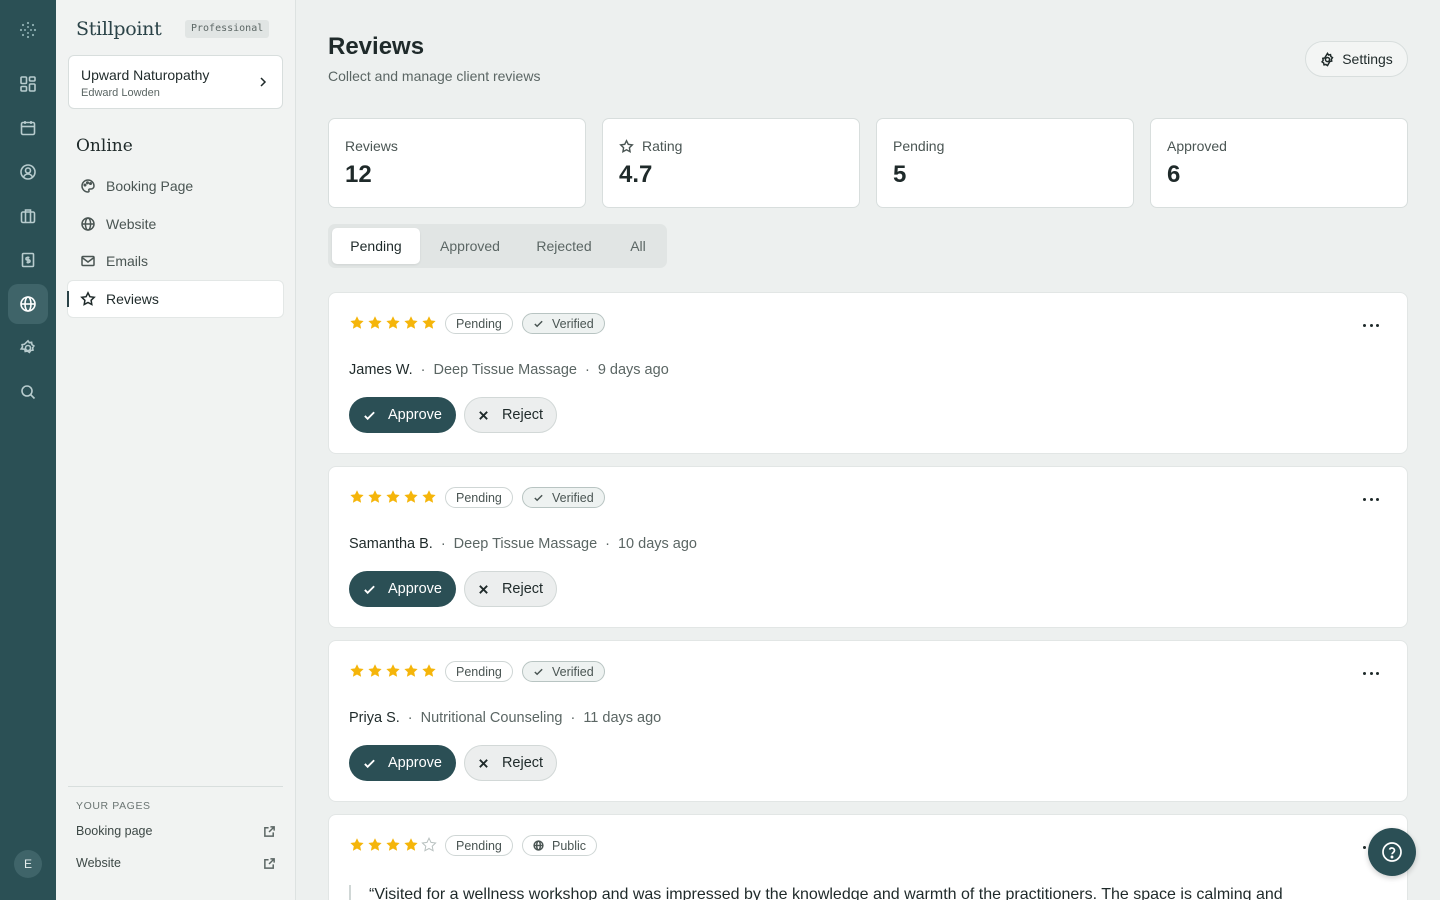  I want to click on settings-button: Settings, so click(1356, 59).